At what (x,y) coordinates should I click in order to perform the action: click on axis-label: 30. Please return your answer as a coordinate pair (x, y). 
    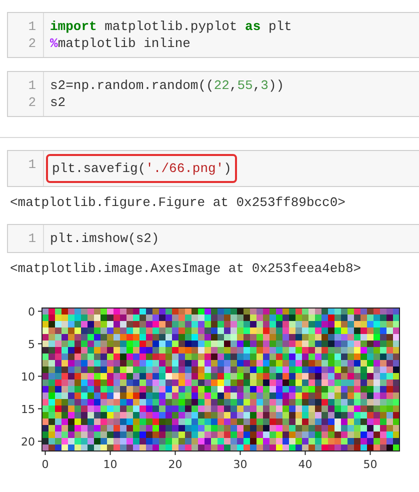
    Looking at the image, I should click on (240, 464).